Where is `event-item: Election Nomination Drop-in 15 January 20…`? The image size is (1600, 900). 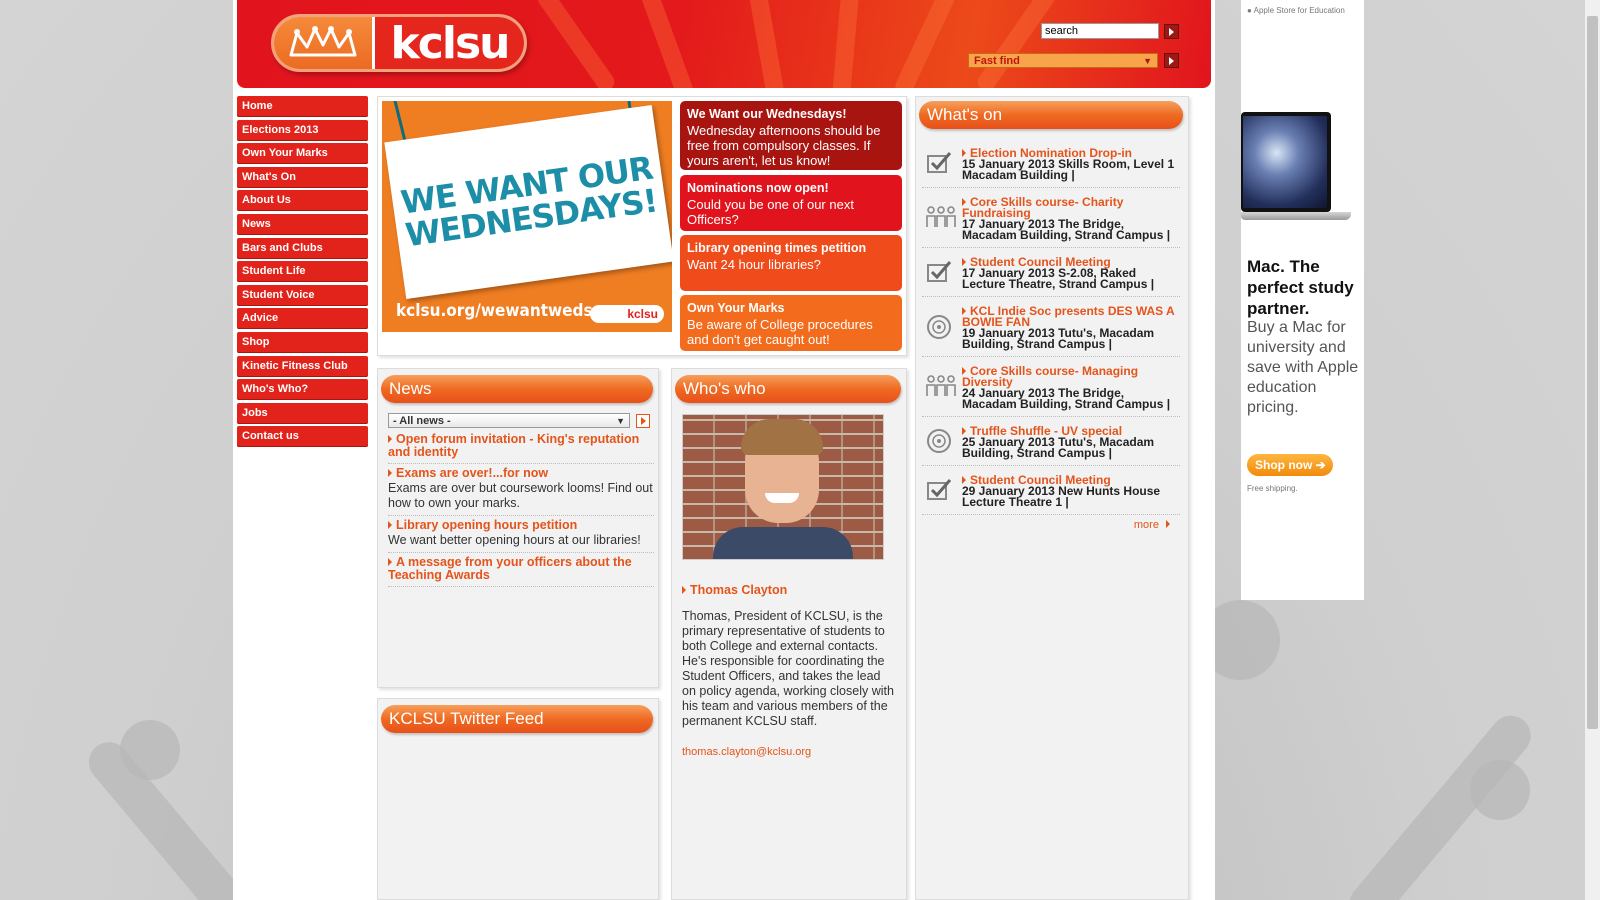
event-item: Election Nomination Drop-in 15 January 20… is located at coordinates (1051, 163).